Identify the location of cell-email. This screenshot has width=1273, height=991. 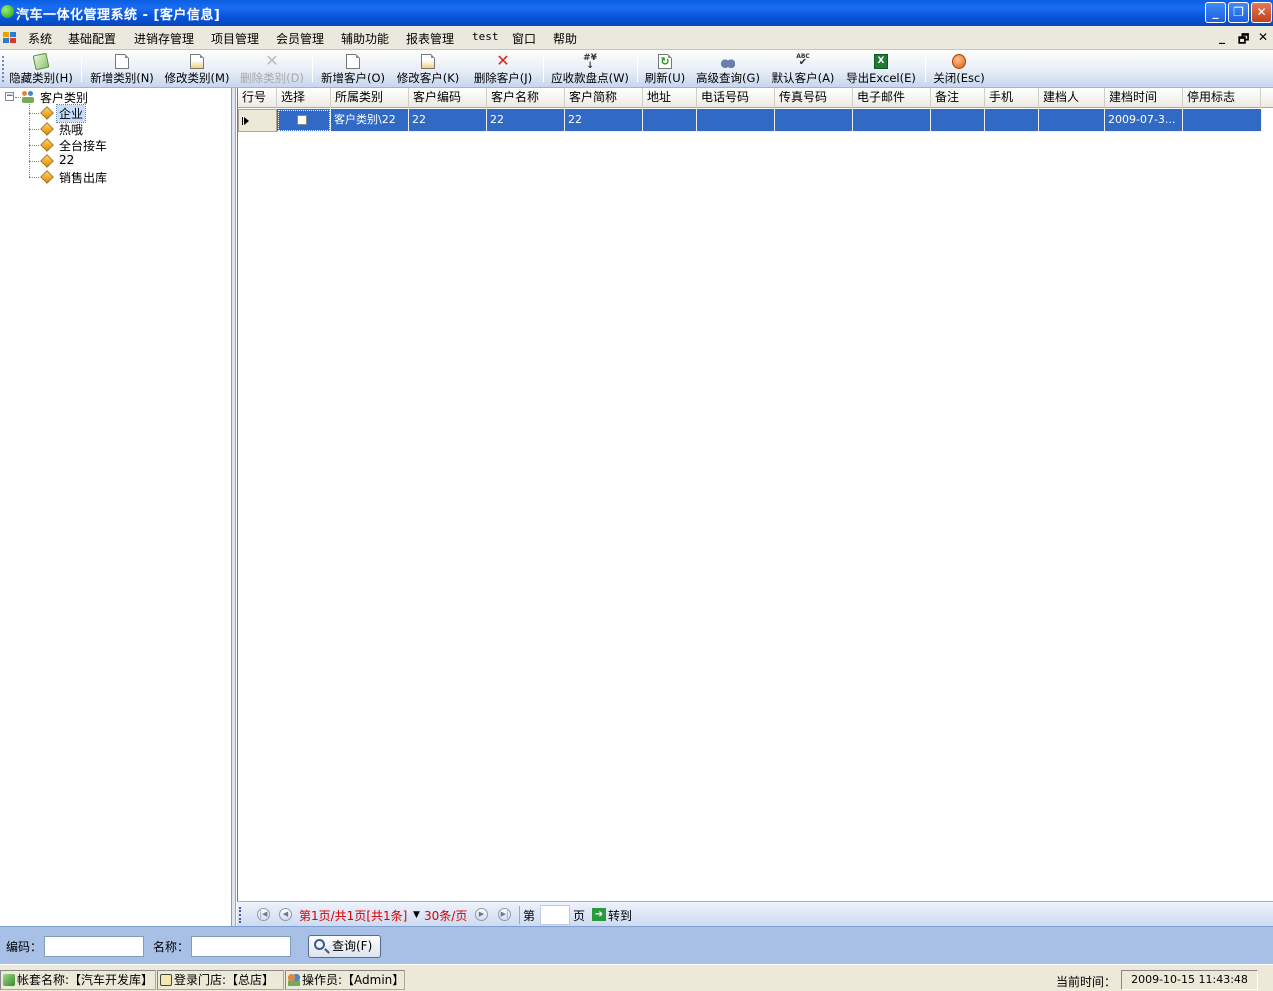
(892, 120).